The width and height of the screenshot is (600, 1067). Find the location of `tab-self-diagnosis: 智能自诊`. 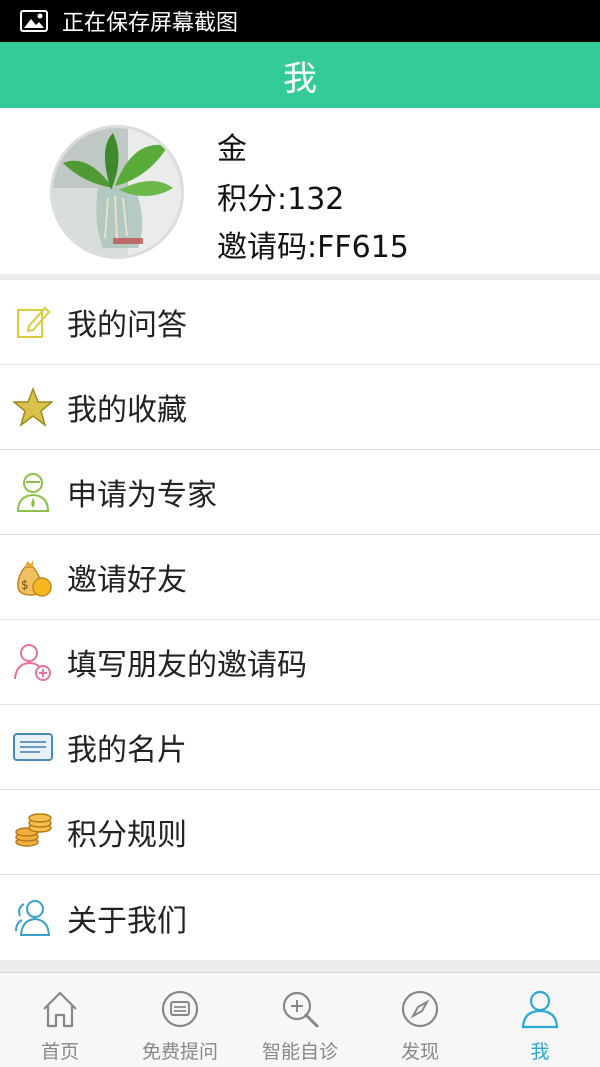

tab-self-diagnosis: 智能自诊 is located at coordinates (300, 1020).